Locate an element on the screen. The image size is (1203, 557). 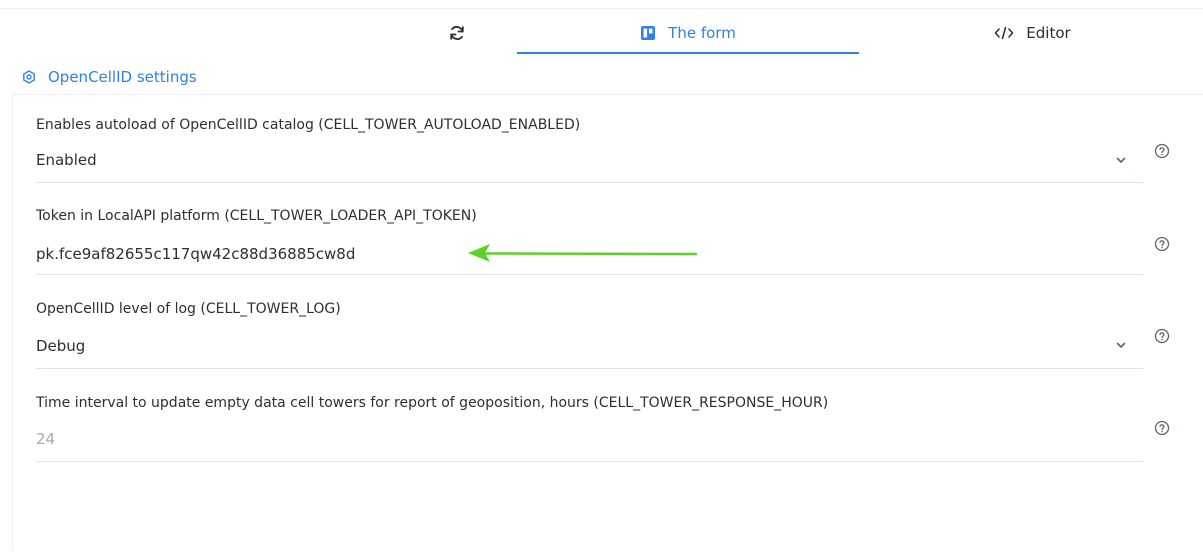
tab-the-form-label: The form is located at coordinates (702, 33).